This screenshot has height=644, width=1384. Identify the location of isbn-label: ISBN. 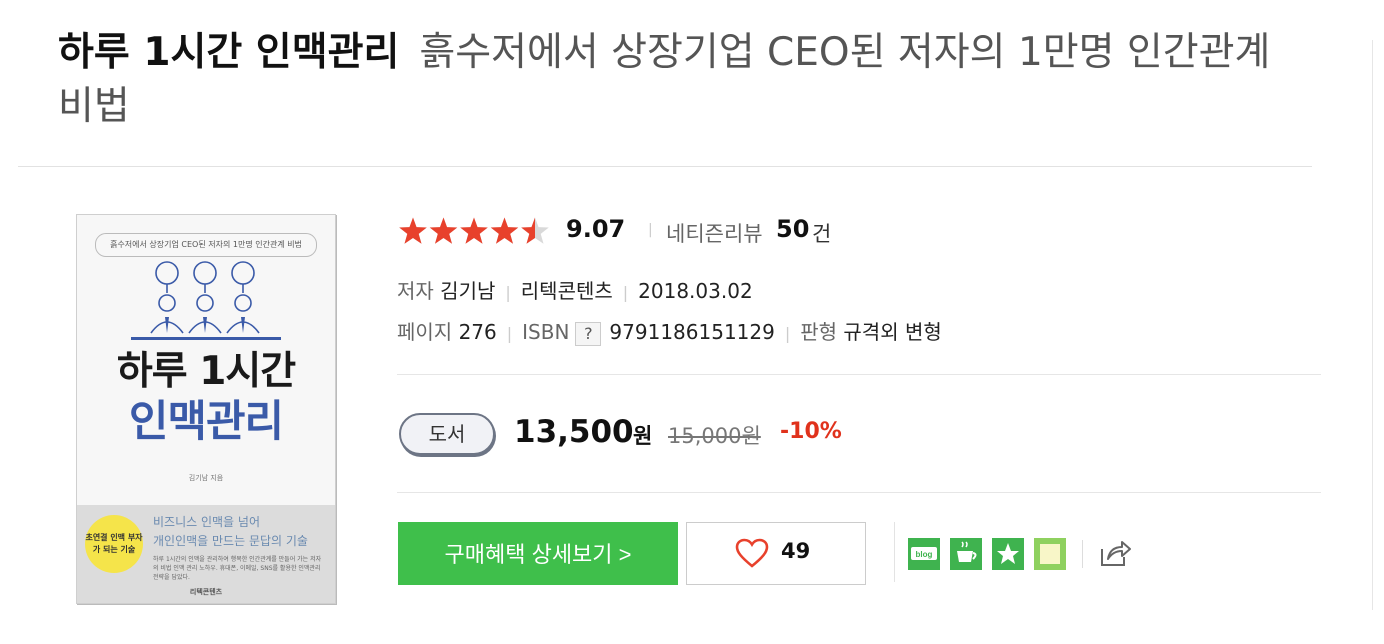
(546, 332).